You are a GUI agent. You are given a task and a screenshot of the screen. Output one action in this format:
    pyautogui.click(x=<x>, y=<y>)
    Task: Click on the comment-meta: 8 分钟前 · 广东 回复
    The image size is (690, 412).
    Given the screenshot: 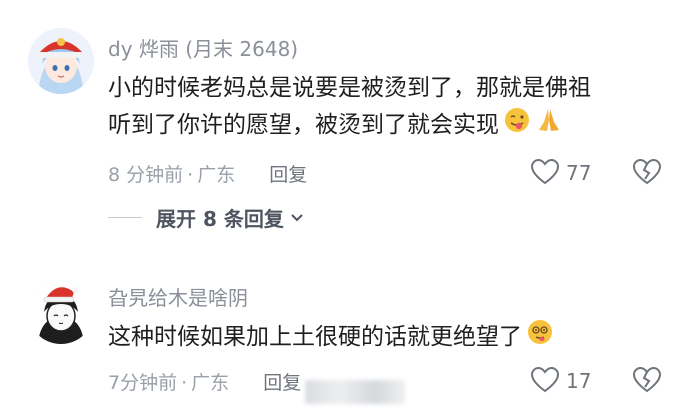 What is the action you would take?
    pyautogui.click(x=207, y=173)
    